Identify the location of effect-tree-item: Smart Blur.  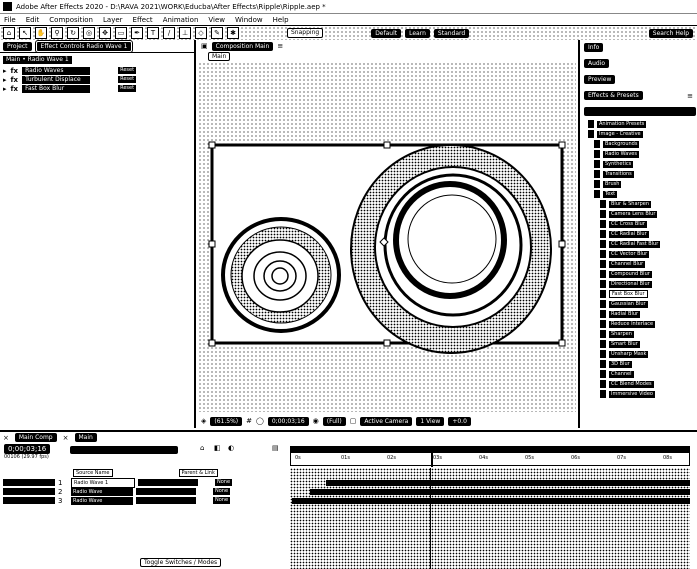
(640, 344).